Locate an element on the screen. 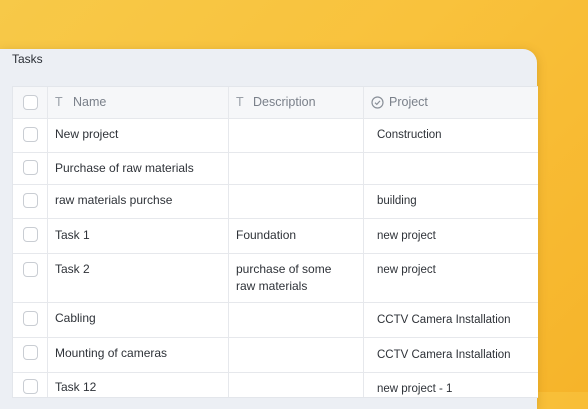 This screenshot has width=588, height=409. column-header-name: T Name is located at coordinates (138, 102).